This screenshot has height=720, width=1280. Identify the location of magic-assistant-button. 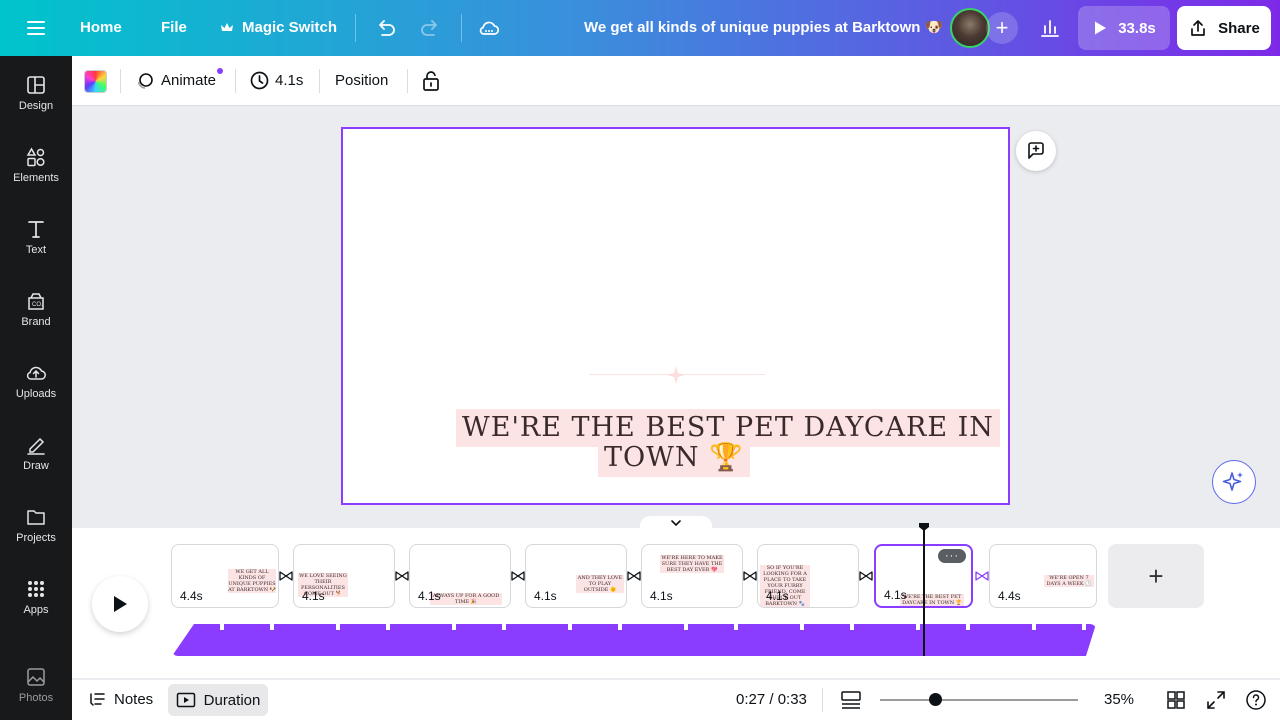
(1234, 482).